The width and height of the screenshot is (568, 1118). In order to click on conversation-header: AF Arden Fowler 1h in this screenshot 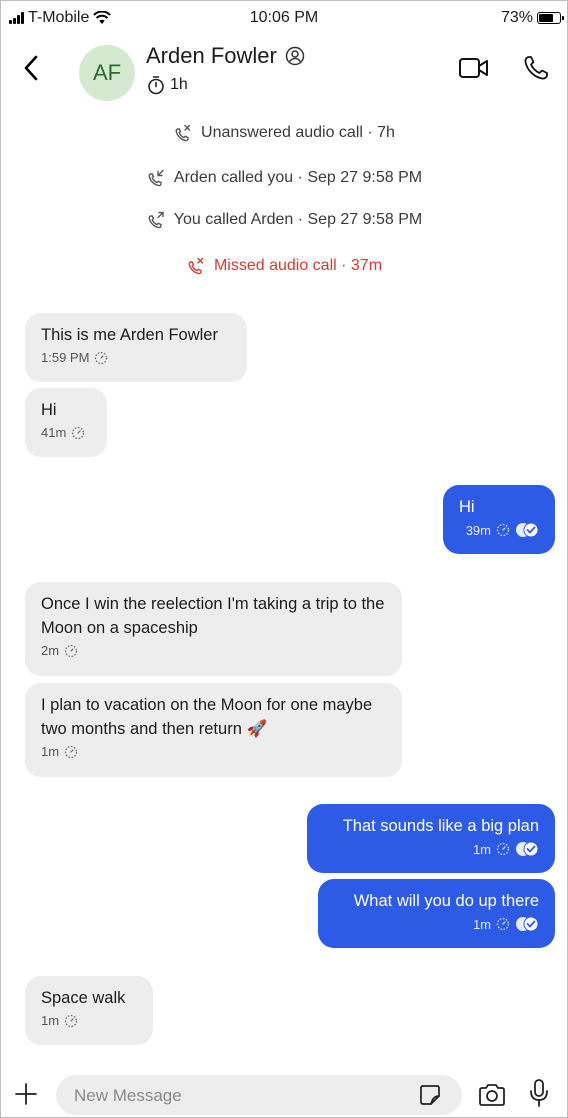, I will do `click(284, 69)`.